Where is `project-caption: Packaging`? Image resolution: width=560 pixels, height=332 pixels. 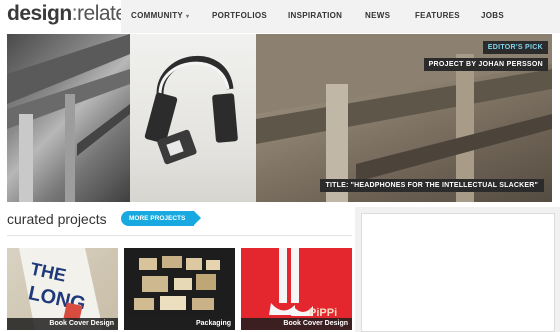 project-caption: Packaging is located at coordinates (179, 324).